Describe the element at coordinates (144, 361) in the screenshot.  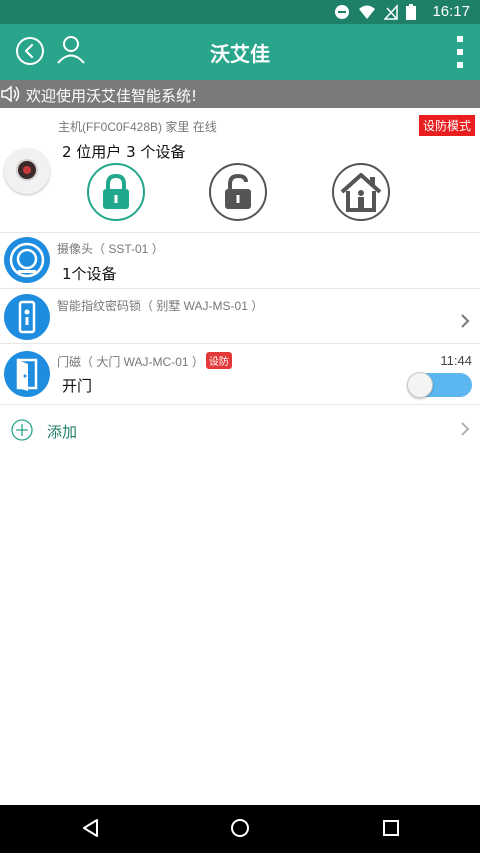
I see `device-name: 门磁（ 大门 WAJ-MC-01 ）设防` at that location.